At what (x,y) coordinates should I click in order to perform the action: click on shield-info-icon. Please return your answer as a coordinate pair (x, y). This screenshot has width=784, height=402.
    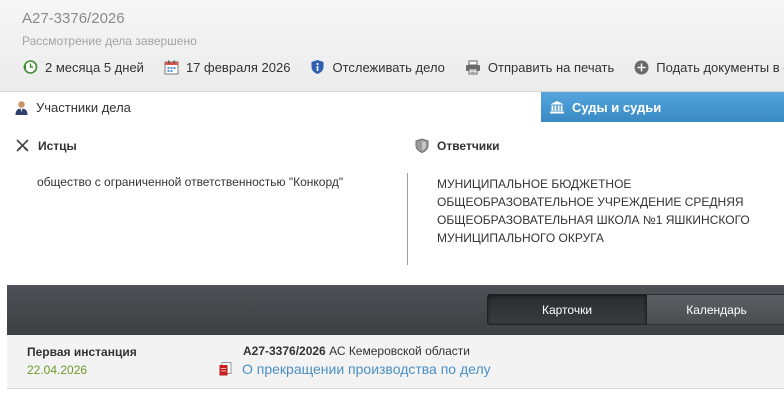
    Looking at the image, I should click on (317, 67).